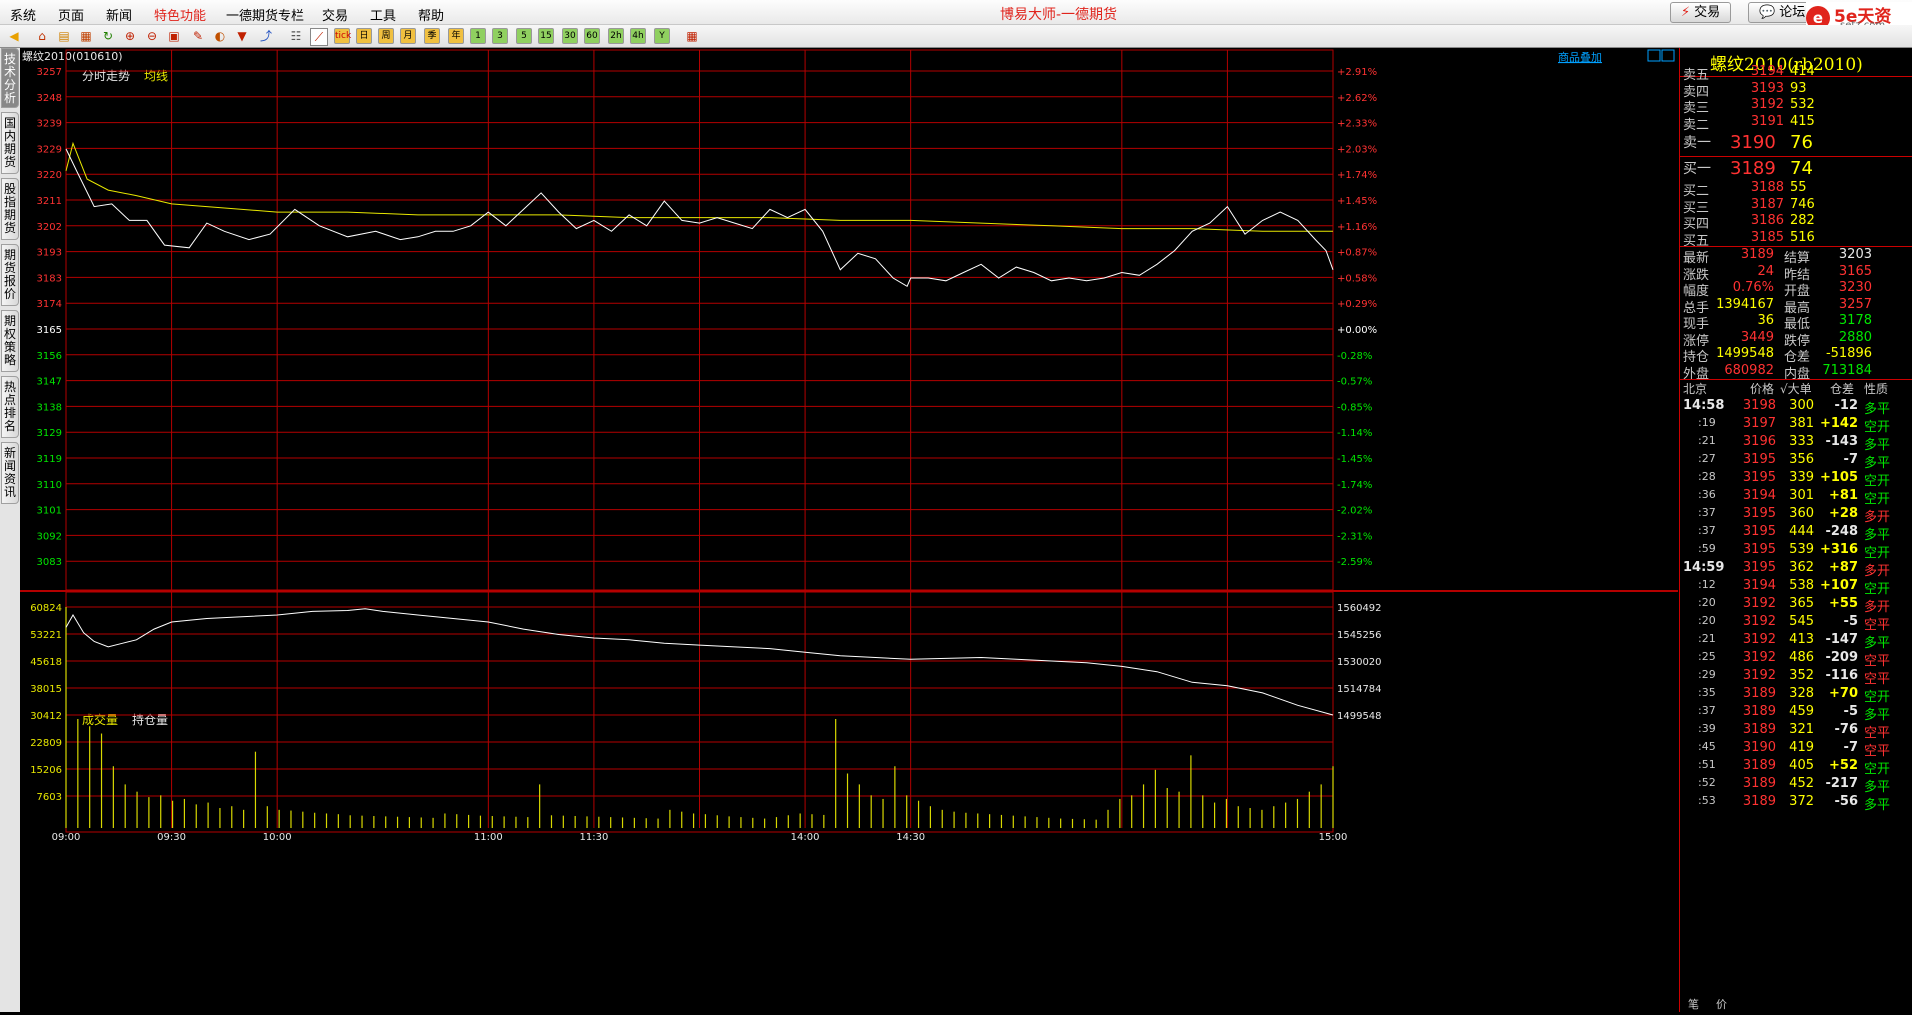 Image resolution: width=1912 pixels, height=1015 pixels. What do you see at coordinates (1855, 271) in the screenshot?
I see `stat-value: 3165` at bounding box center [1855, 271].